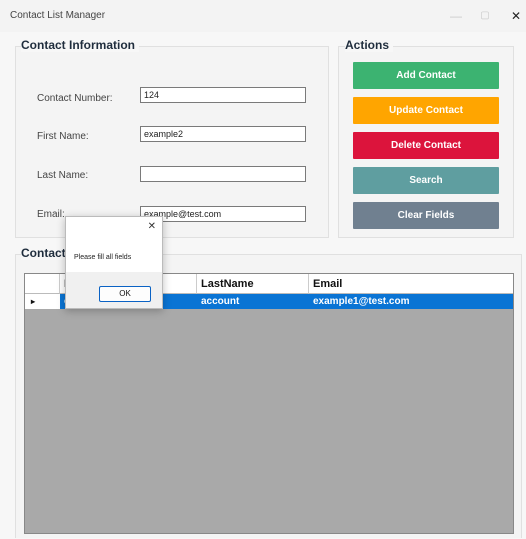 This screenshot has width=526, height=539. Describe the element at coordinates (456, 16) in the screenshot. I see `minimize-button: —` at that location.